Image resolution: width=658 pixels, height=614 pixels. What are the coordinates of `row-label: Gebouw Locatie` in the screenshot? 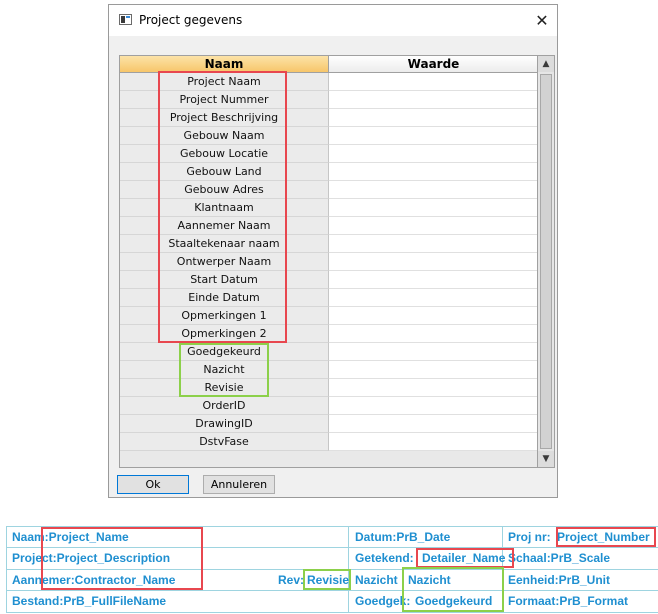 It's located at (224, 154).